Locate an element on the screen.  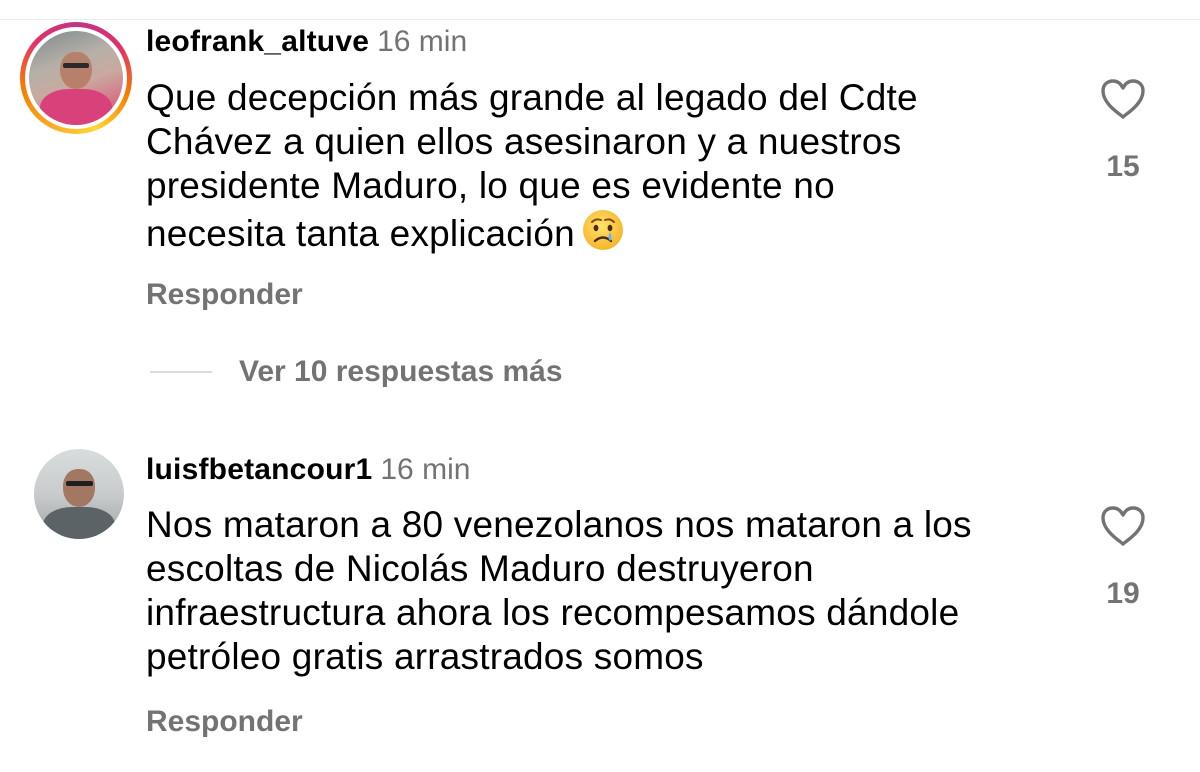
view-more-replies-label: Ver 10 respuestas más is located at coordinates (401, 371).